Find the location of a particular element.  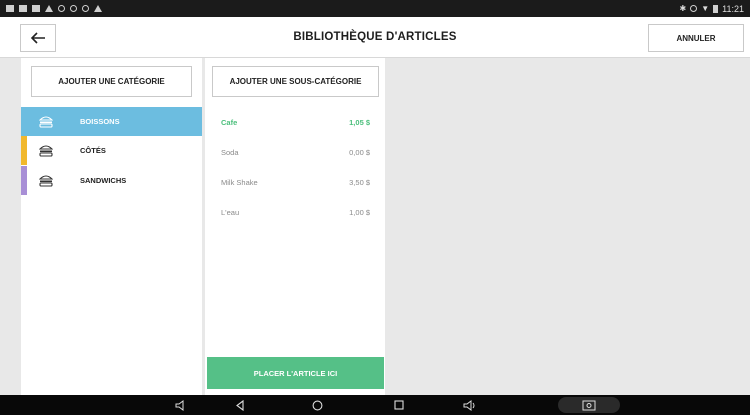

article-name: Cafe is located at coordinates (229, 122).